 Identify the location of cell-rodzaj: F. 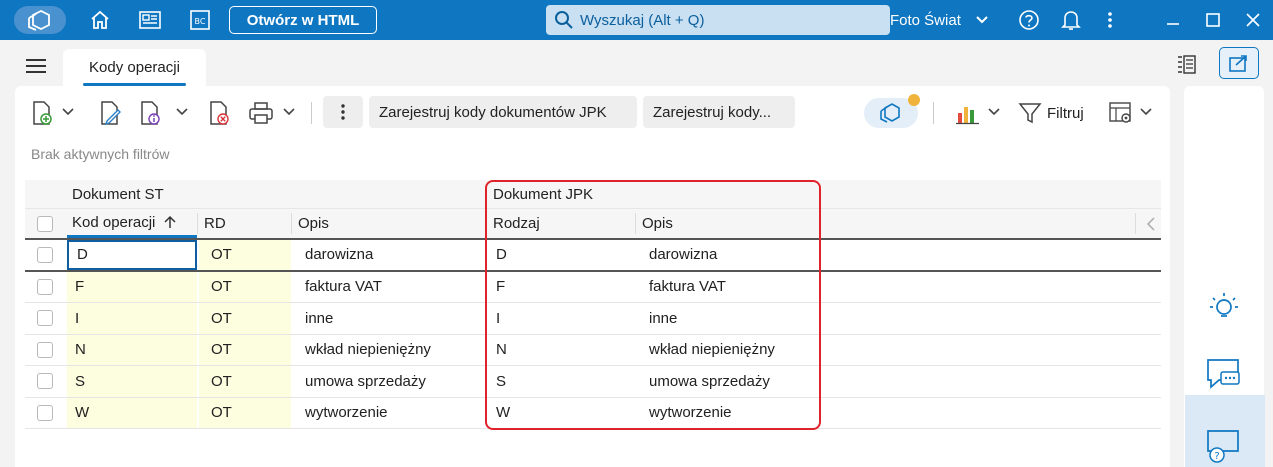
(561, 287).